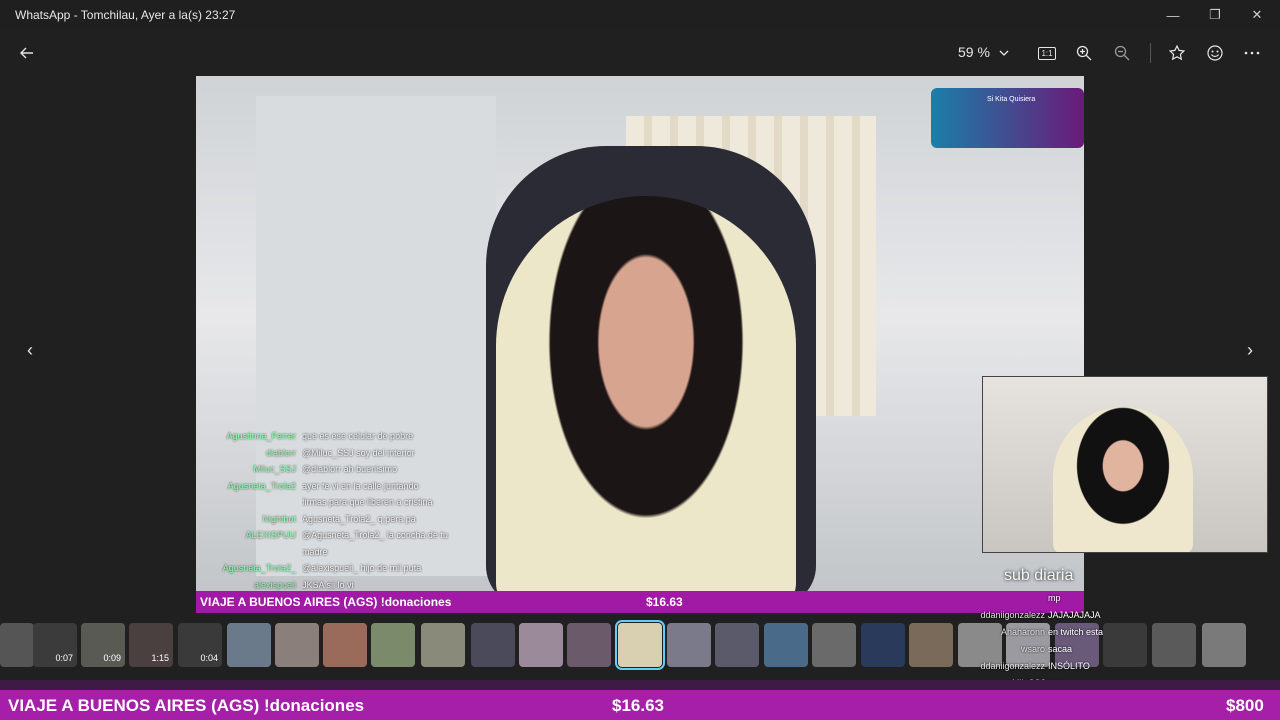 This screenshot has height=720, width=1280. Describe the element at coordinates (344, 453) in the screenshot. I see `chat-message: diablorr @Miluc_SSJ soy del interior` at that location.